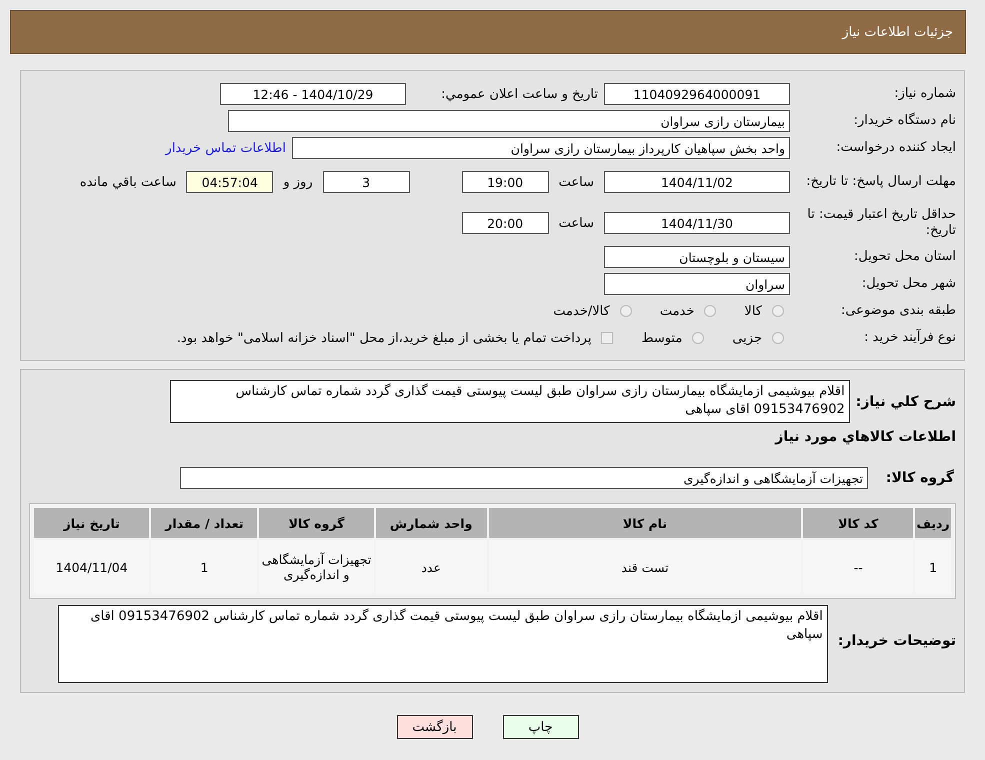  What do you see at coordinates (505, 182) in the screenshot?
I see `time-field: 19:00` at bounding box center [505, 182].